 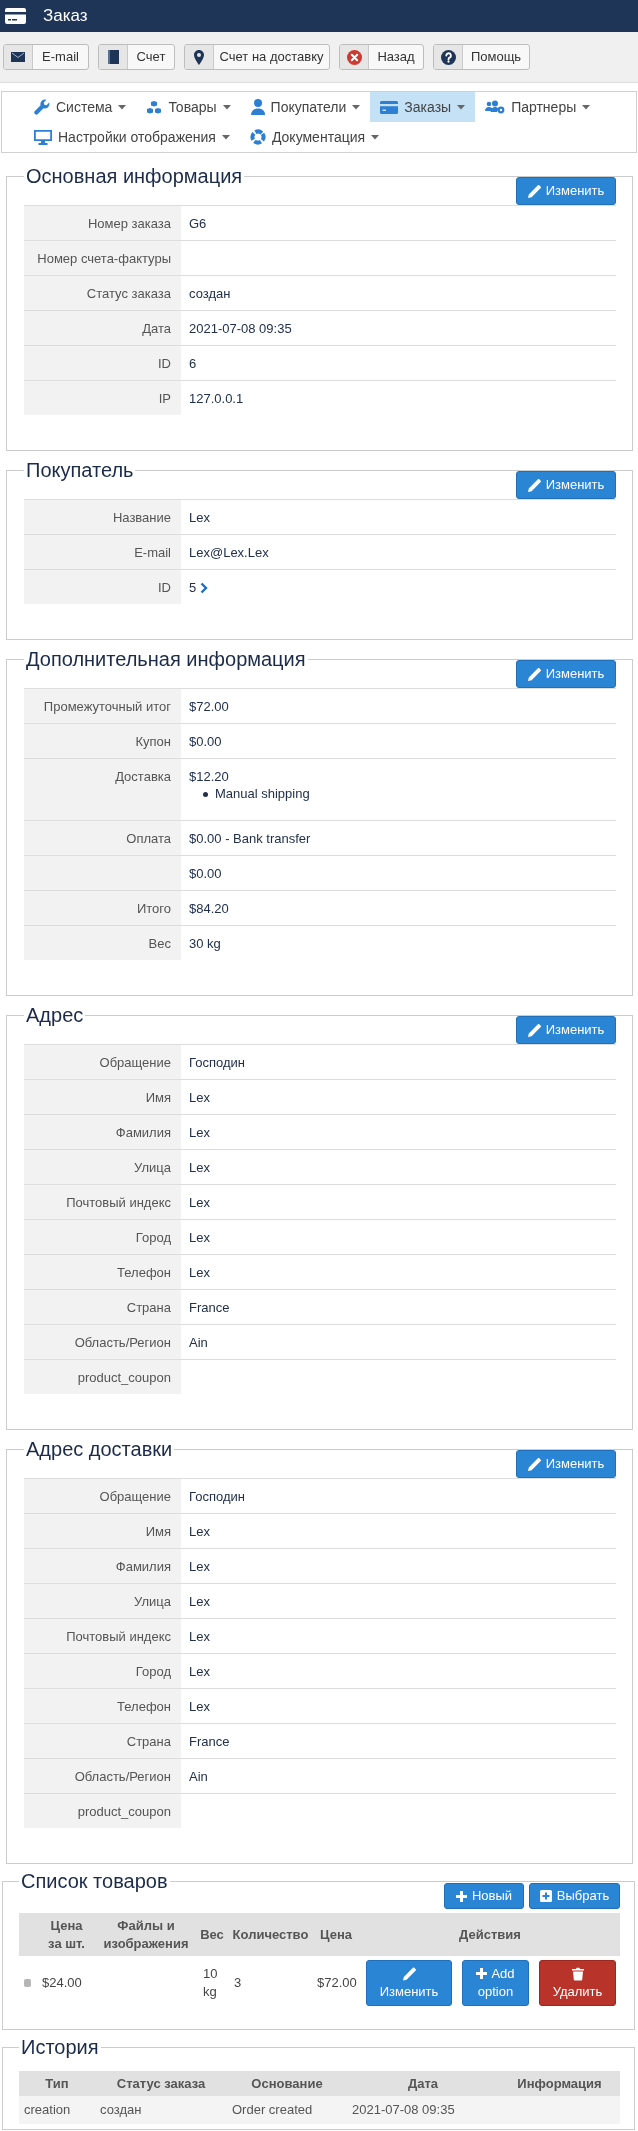 I want to click on chevron-right-icon, so click(x=204, y=587).